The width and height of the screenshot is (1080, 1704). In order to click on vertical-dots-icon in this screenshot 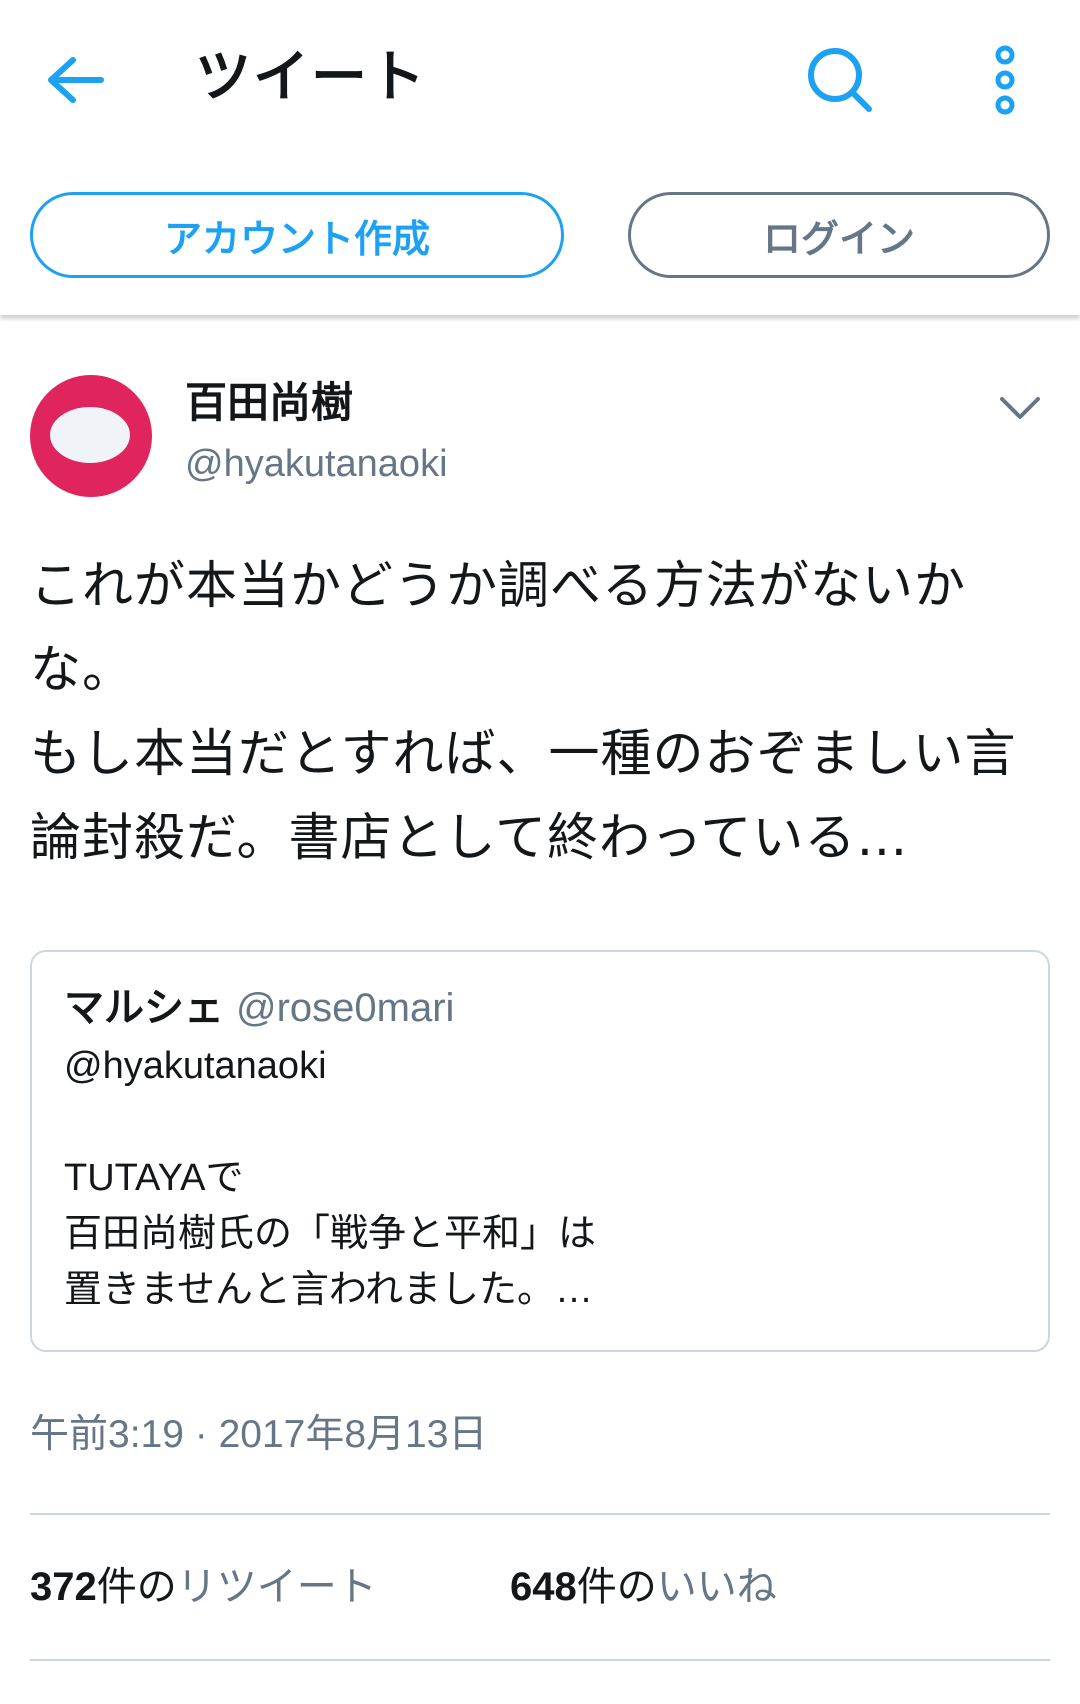, I will do `click(1005, 80)`.